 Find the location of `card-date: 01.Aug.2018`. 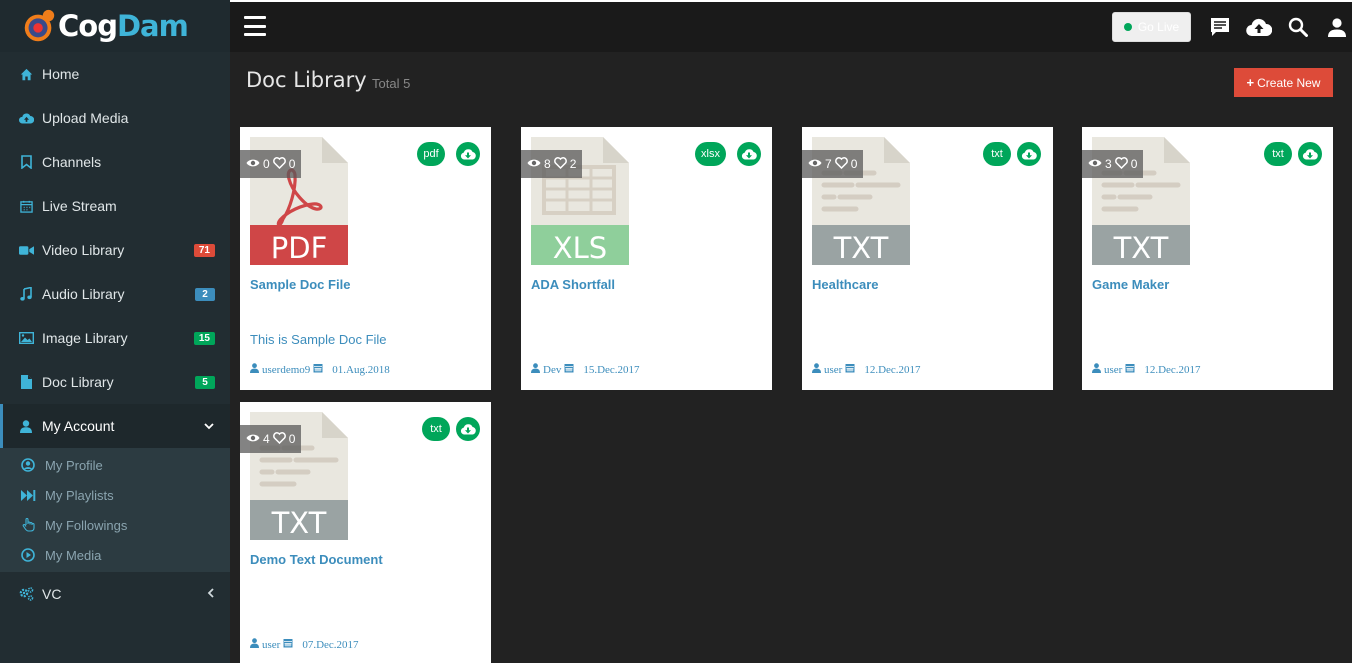

card-date: 01.Aug.2018 is located at coordinates (361, 369).